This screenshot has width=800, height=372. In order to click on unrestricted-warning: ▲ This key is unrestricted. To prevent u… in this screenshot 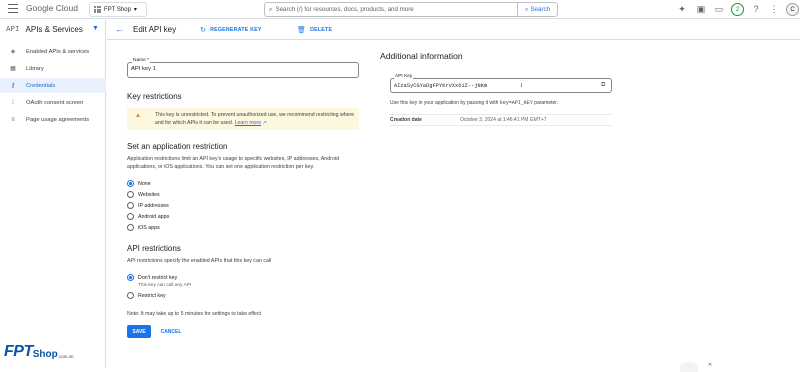, I will do `click(243, 119)`.